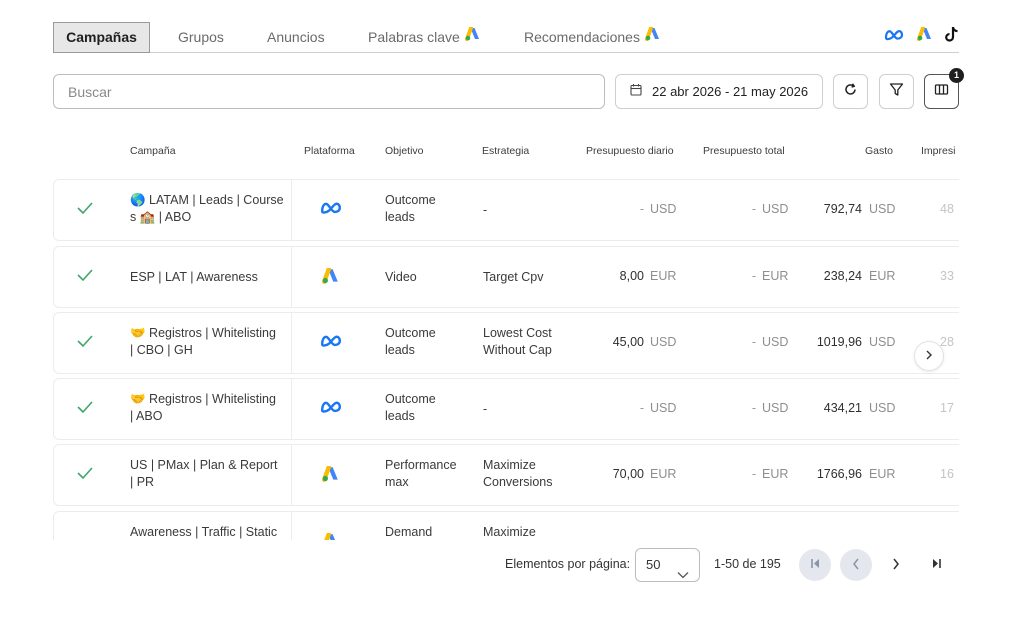 The width and height of the screenshot is (1024, 620). What do you see at coordinates (683, 575) in the screenshot?
I see `chevron-down-icon` at bounding box center [683, 575].